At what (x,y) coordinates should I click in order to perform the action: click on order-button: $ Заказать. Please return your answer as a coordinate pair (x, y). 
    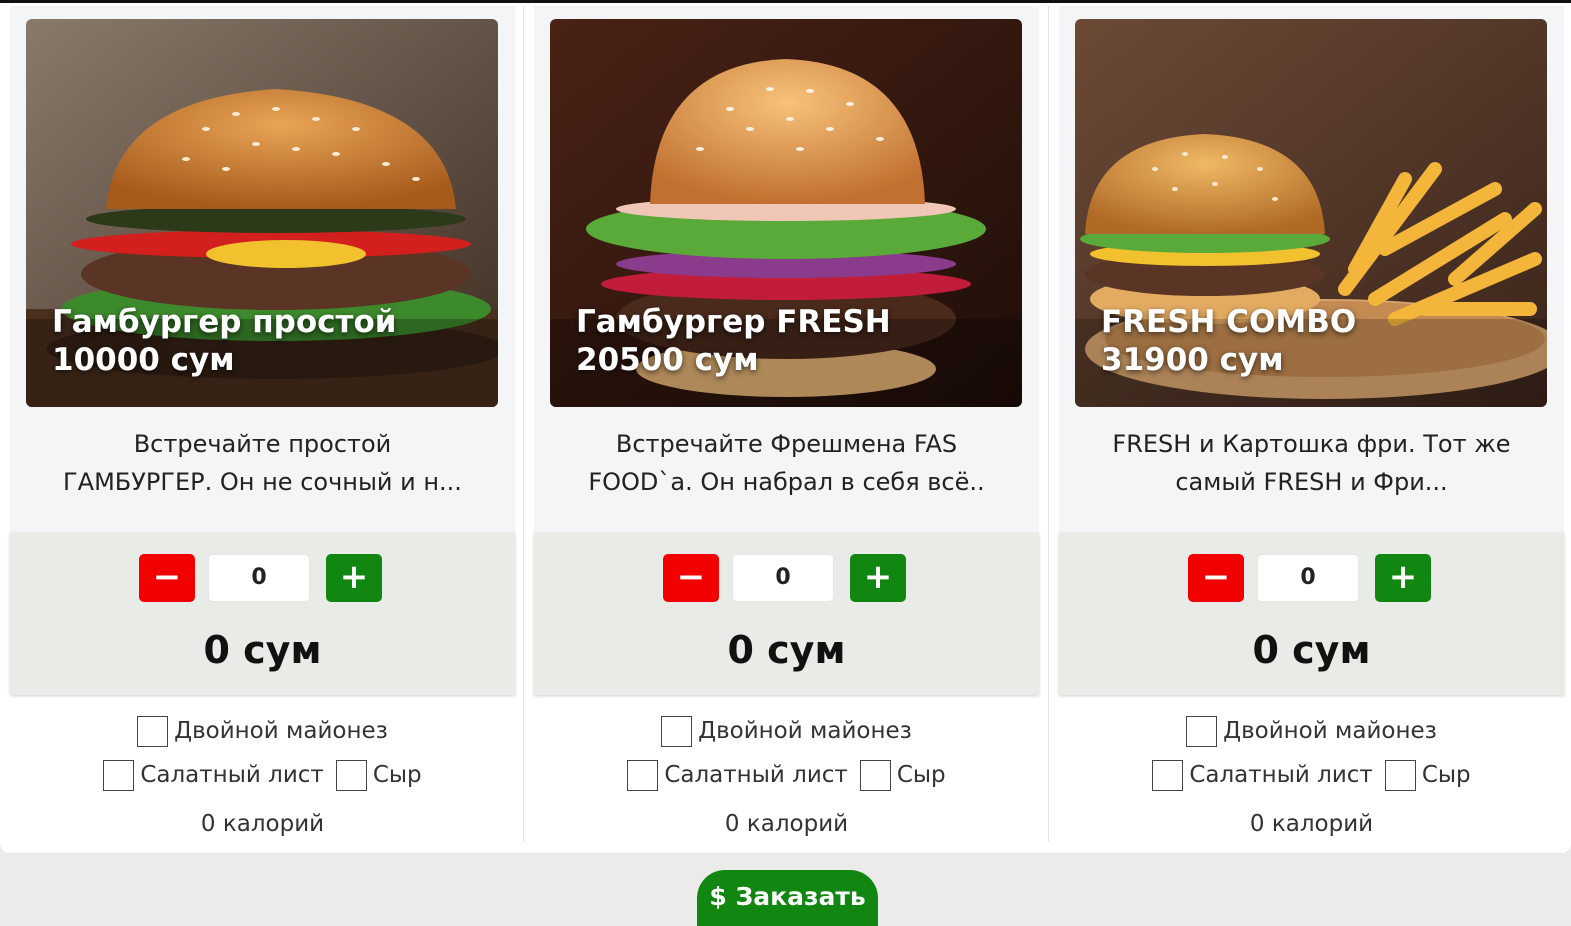
    Looking at the image, I should click on (787, 898).